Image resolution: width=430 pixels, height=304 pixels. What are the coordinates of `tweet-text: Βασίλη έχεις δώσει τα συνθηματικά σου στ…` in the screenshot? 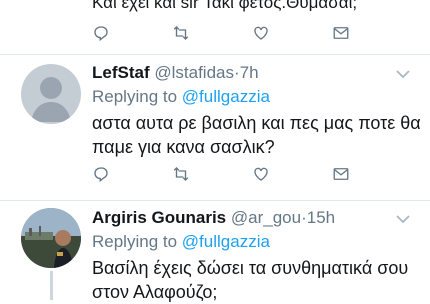 It's located at (250, 280).